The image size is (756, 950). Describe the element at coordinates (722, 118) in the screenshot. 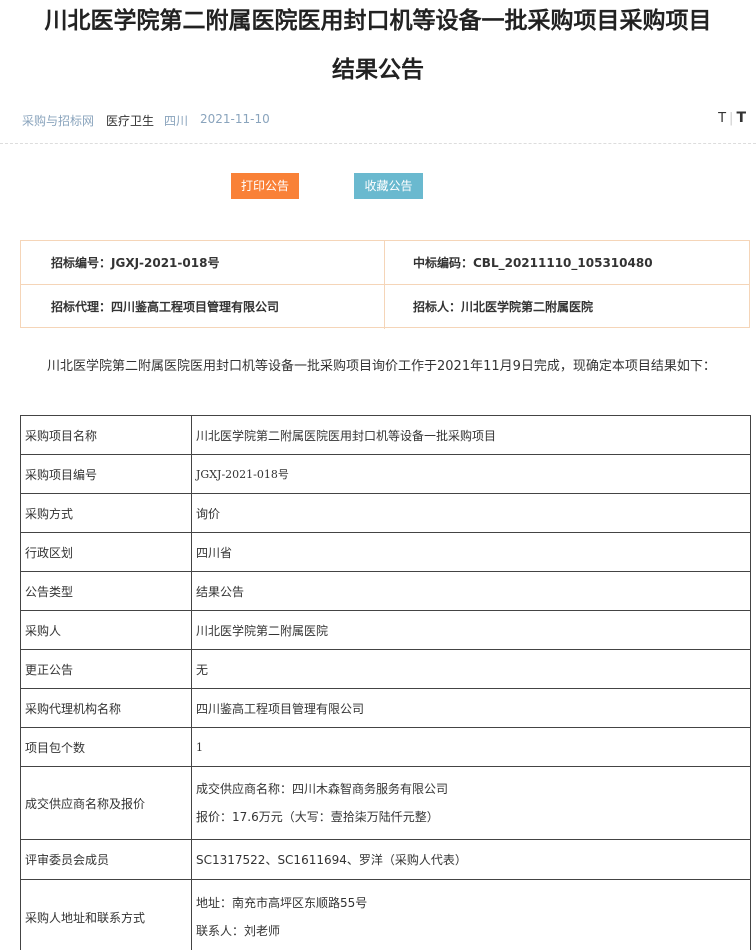

I see `font-small-button: T` at that location.